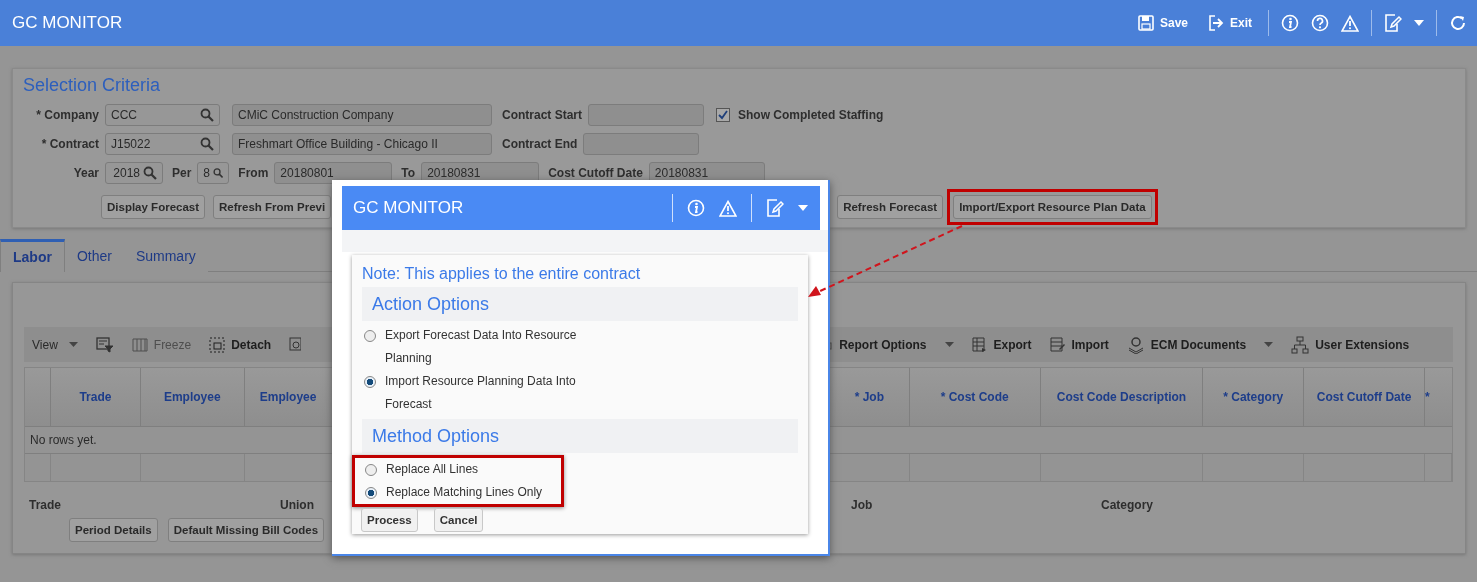  What do you see at coordinates (408, 208) in the screenshot?
I see `dialog-title: GC MONITOR` at bounding box center [408, 208].